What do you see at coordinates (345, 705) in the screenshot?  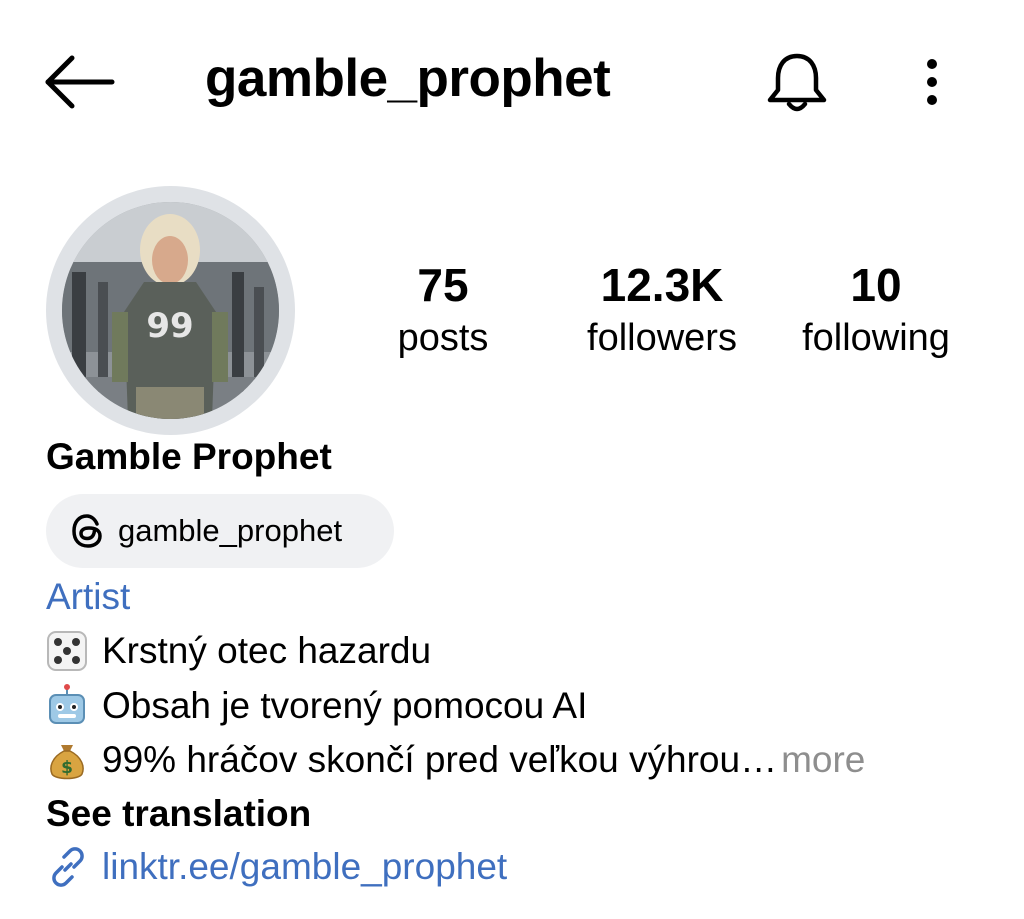 I see `bio-text: Obsah je tvorený pomocou AI` at bounding box center [345, 705].